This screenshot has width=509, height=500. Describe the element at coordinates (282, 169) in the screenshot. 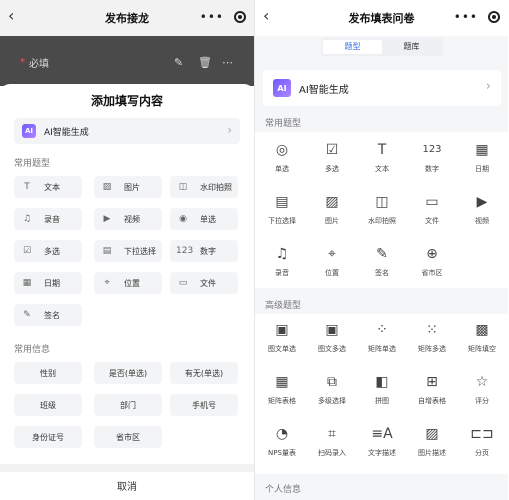

I see `question-type-label: 单选` at that location.